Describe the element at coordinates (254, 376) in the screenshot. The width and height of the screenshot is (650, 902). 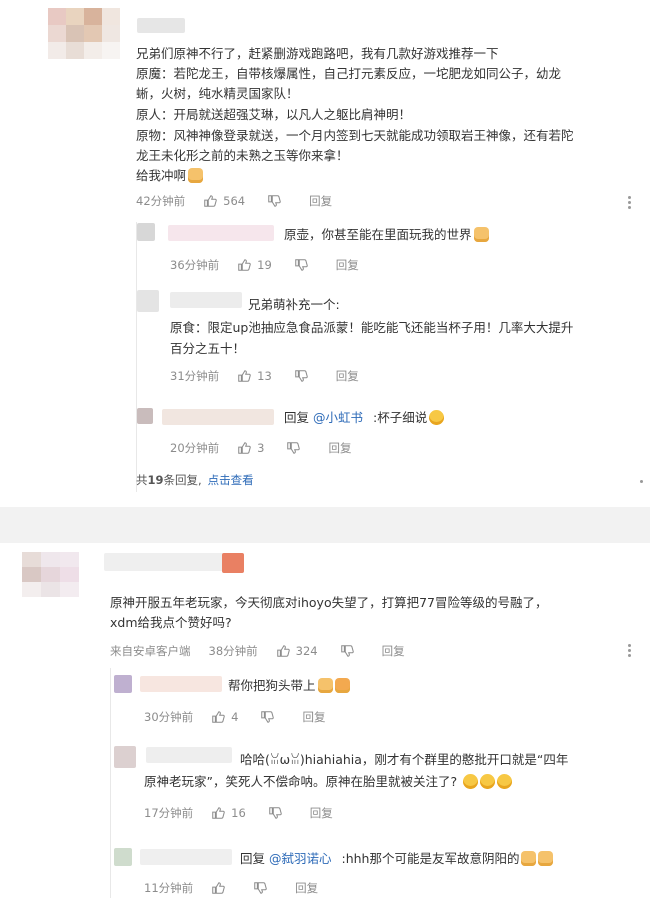
I see `like-button: 13` at that location.